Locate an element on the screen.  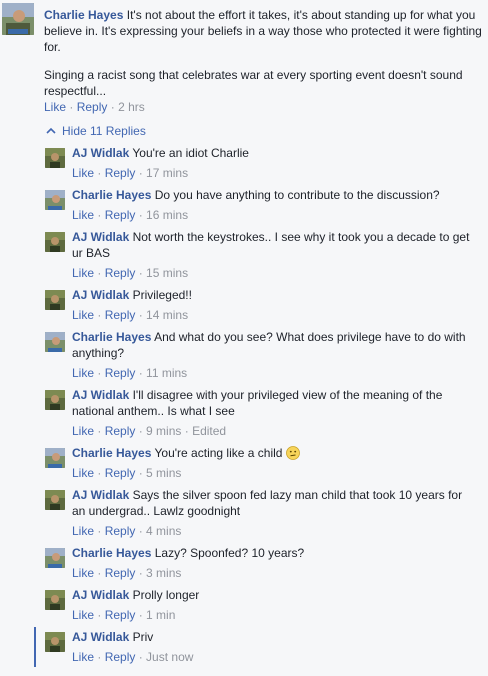
reply-actions: Like · Reply · 9 mins · Edited is located at coordinates (149, 431).